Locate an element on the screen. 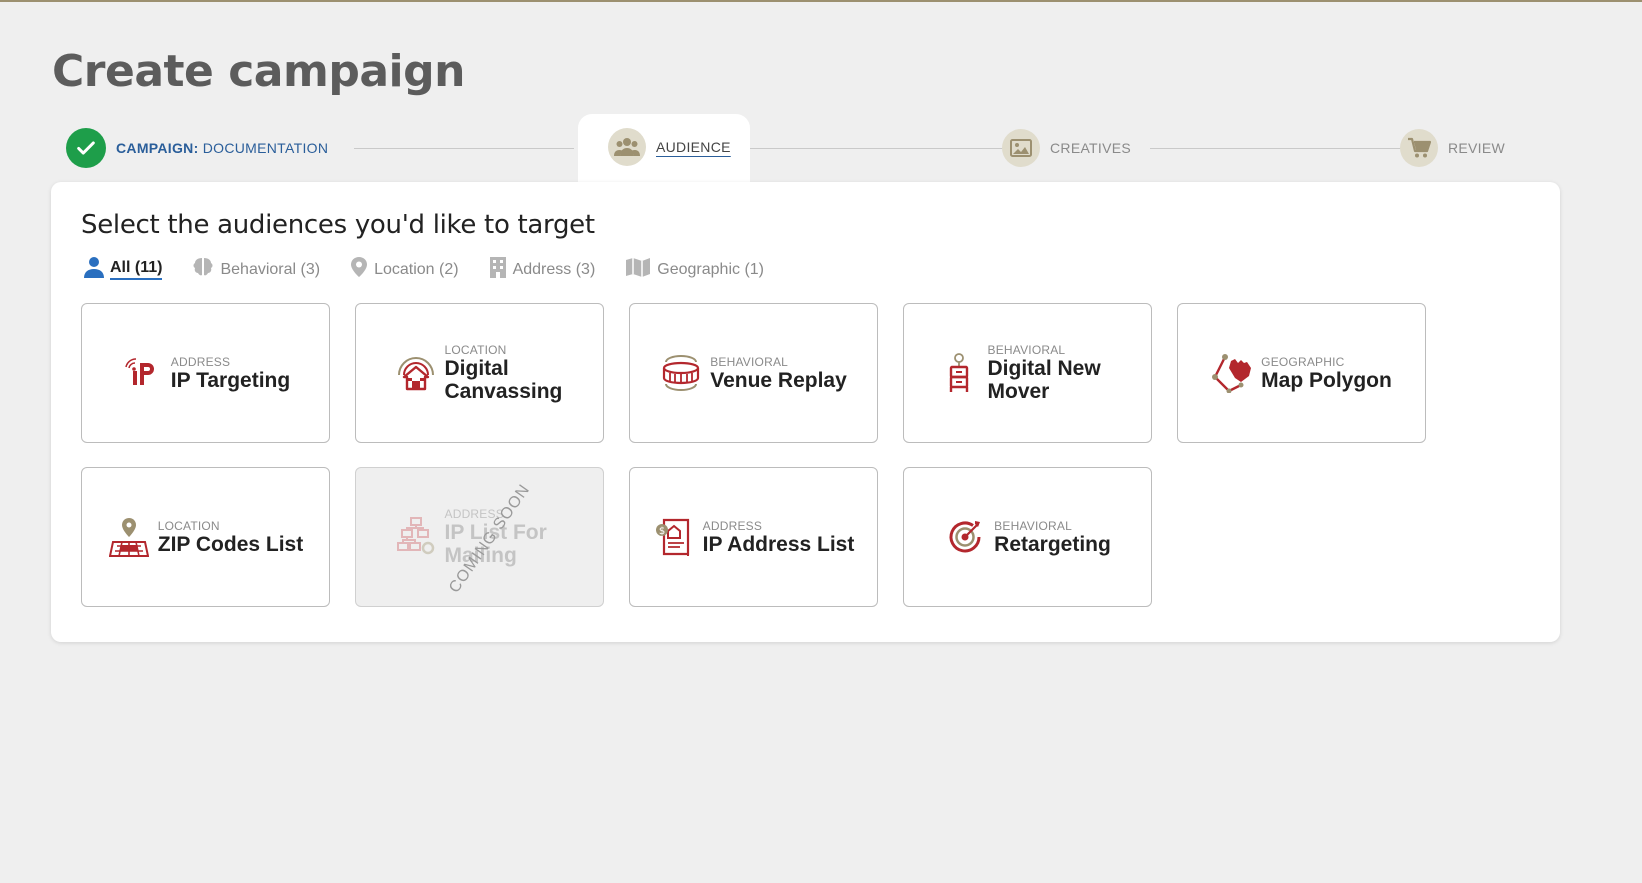 The width and height of the screenshot is (1642, 883). step-review-label: REVIEW is located at coordinates (1477, 148).